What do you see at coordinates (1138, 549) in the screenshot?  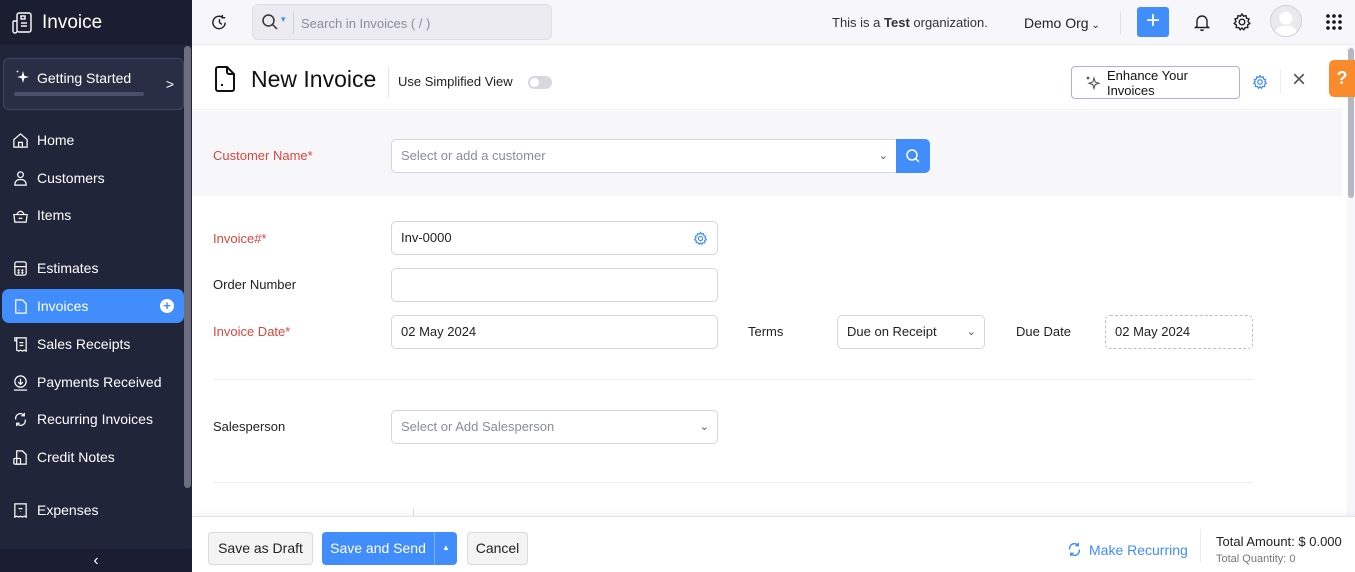 I see `make-recurring-label: Make Recurring` at bounding box center [1138, 549].